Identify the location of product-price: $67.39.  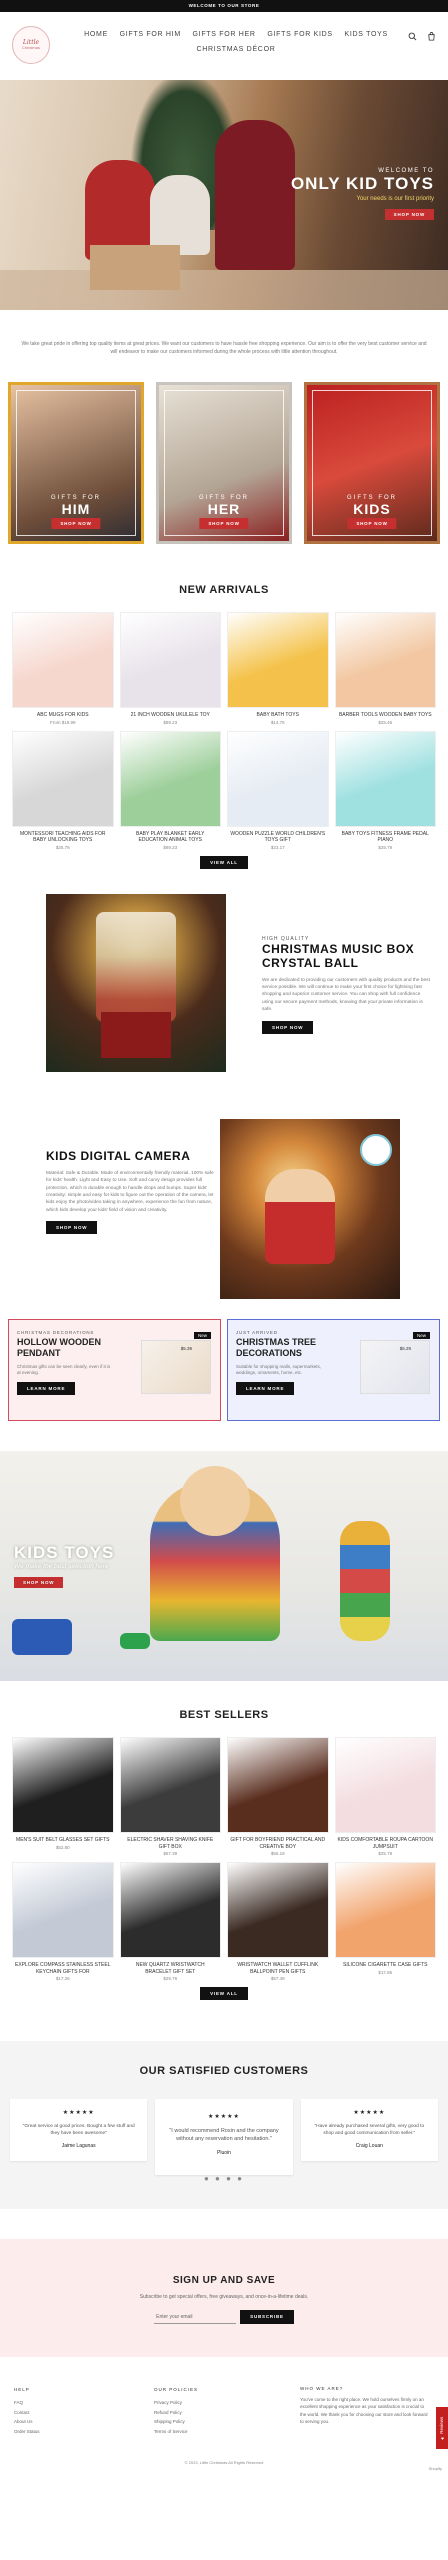
(170, 1853).